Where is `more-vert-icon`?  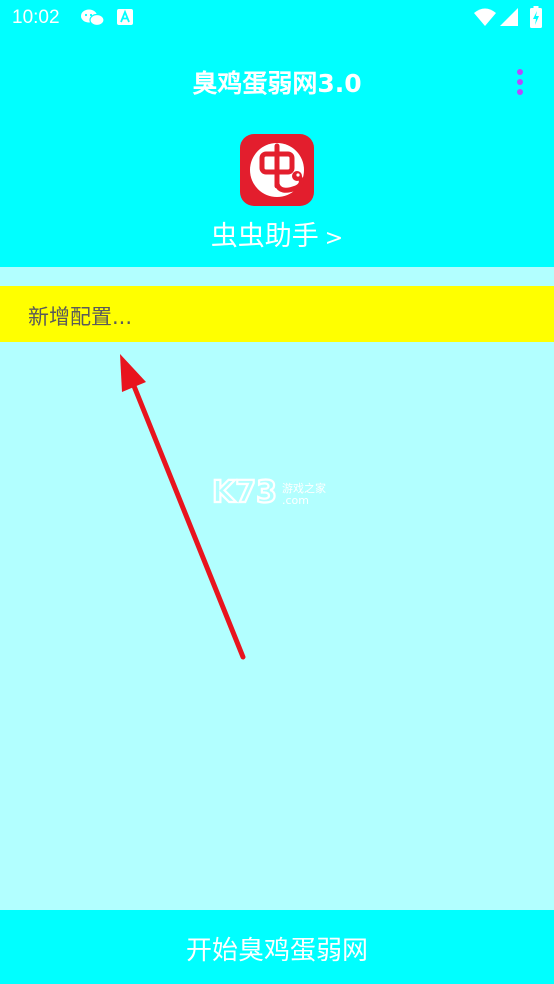 more-vert-icon is located at coordinates (520, 82).